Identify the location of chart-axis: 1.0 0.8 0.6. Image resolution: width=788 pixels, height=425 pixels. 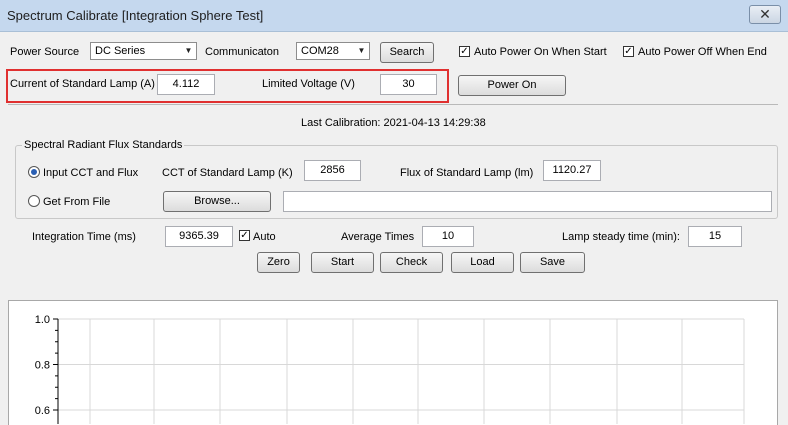
(47, 369).